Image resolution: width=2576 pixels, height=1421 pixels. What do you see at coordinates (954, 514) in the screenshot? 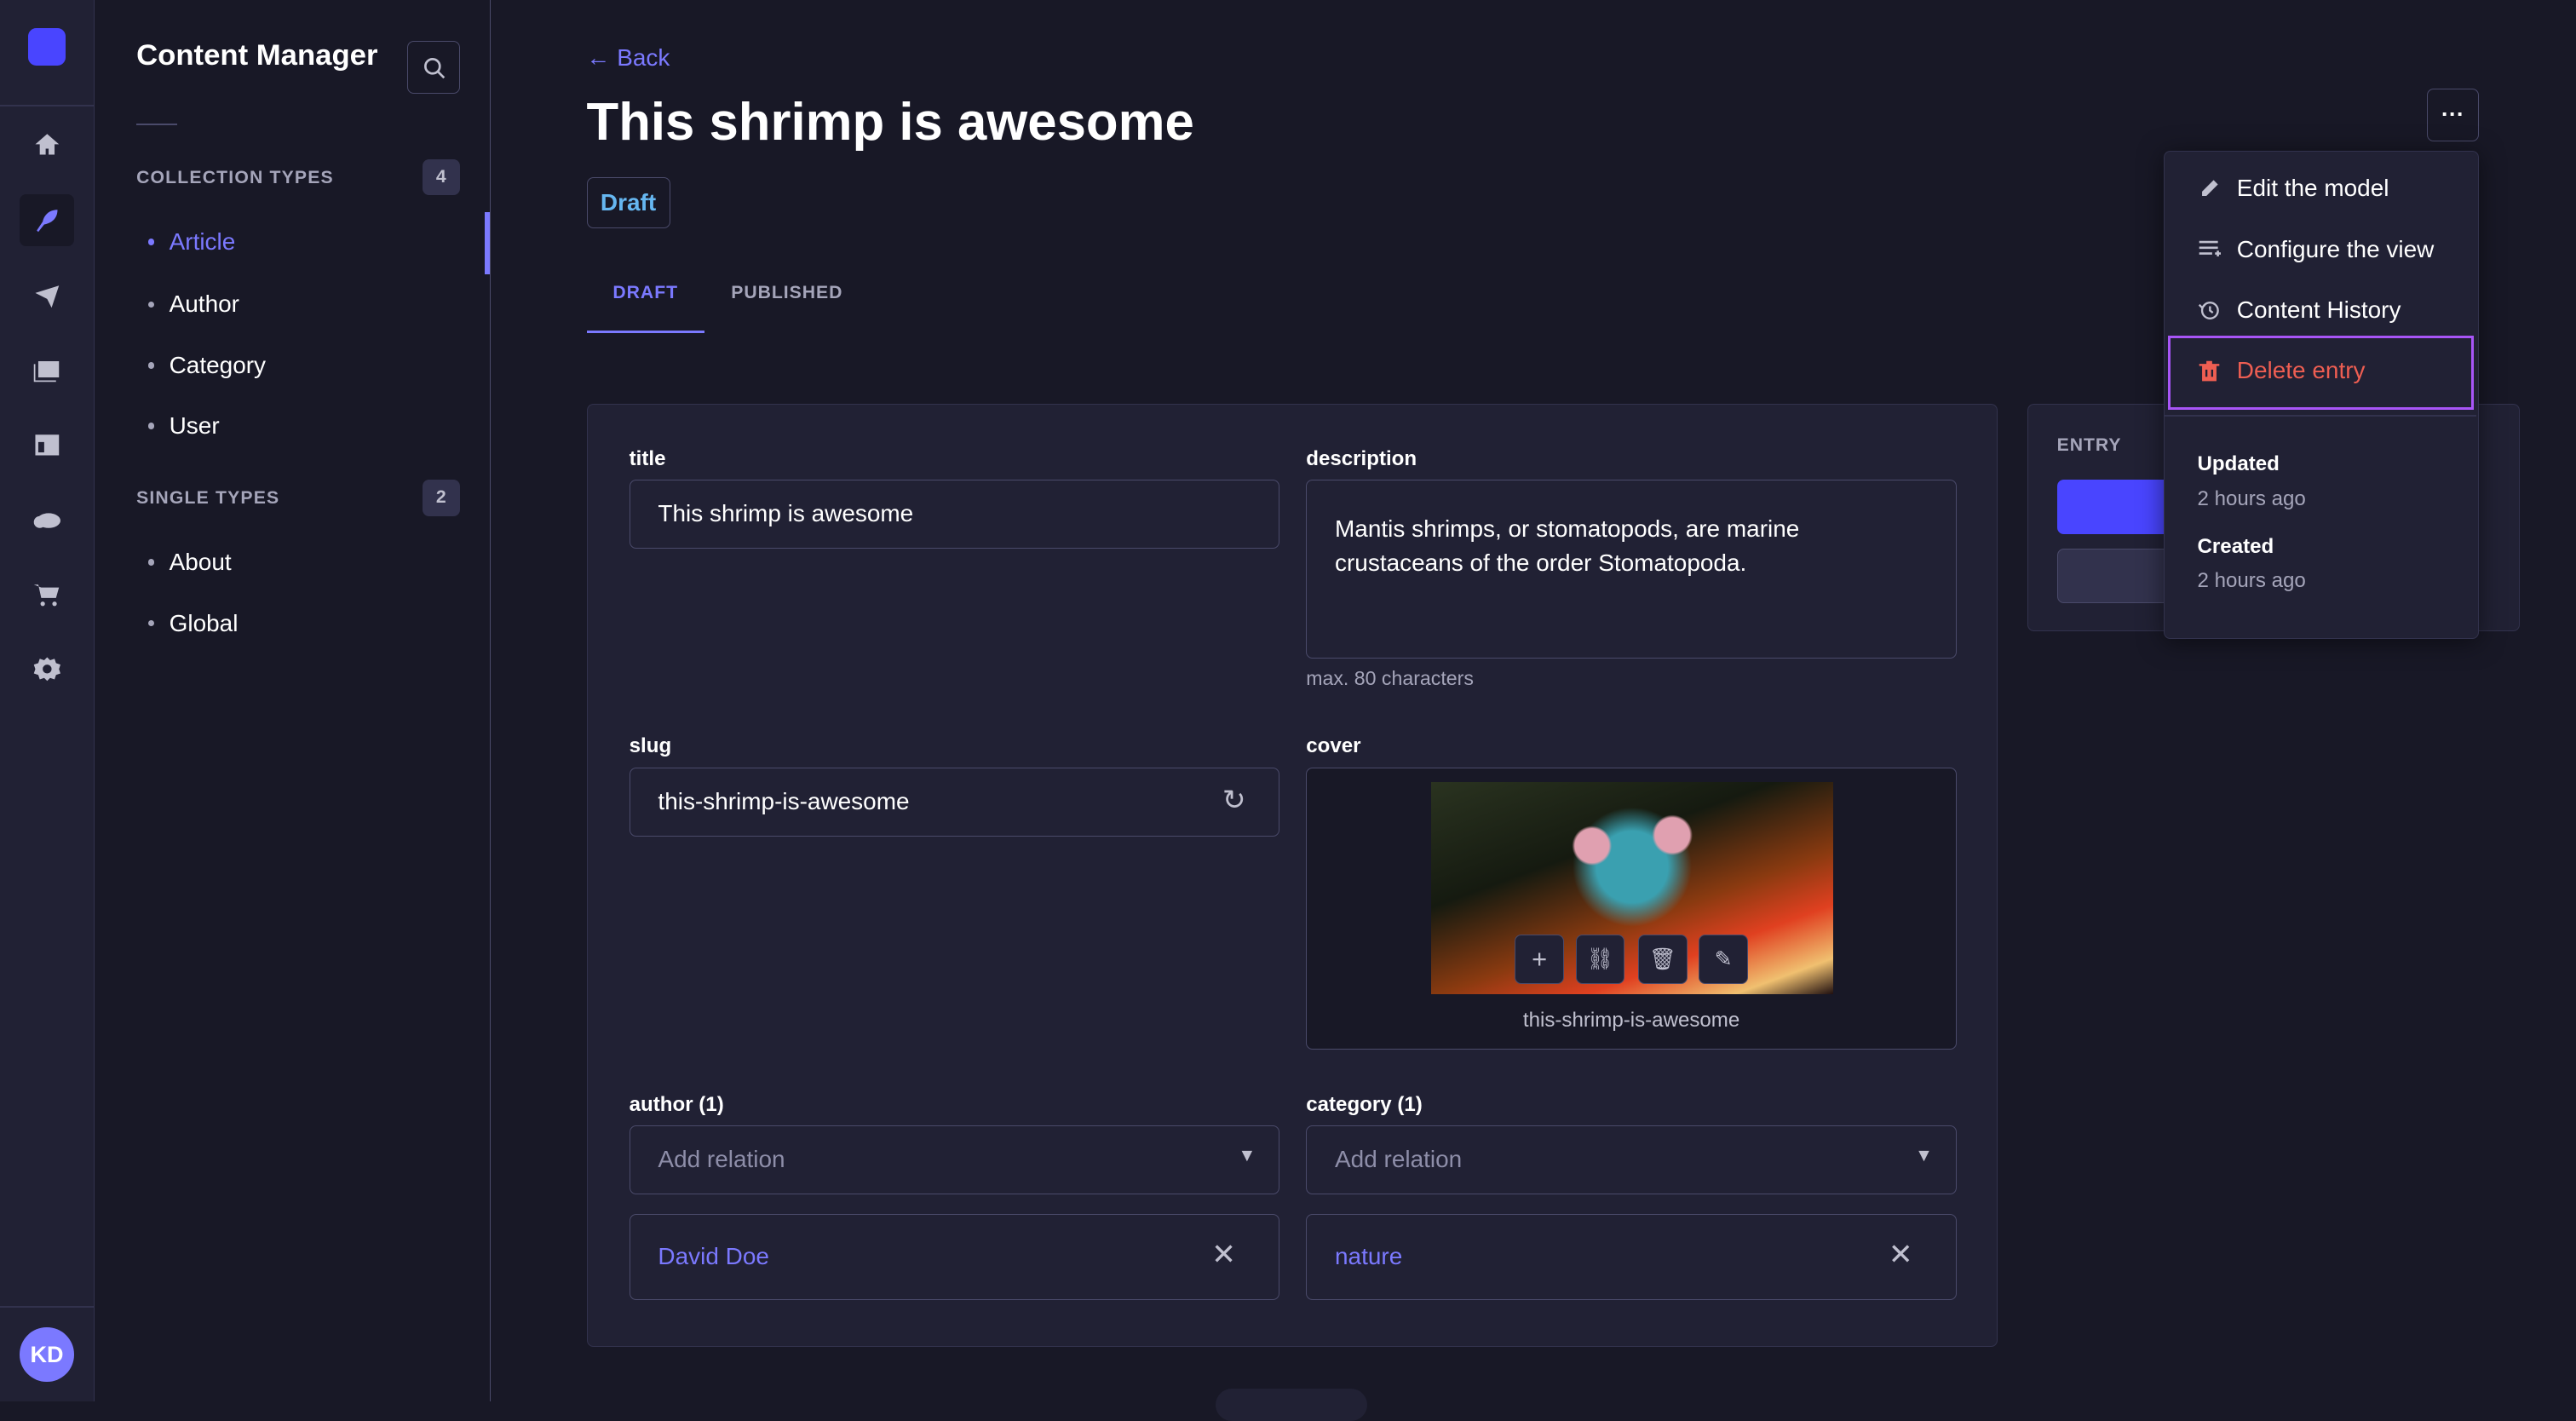
I see `title-input: This shrimp is awesome` at bounding box center [954, 514].